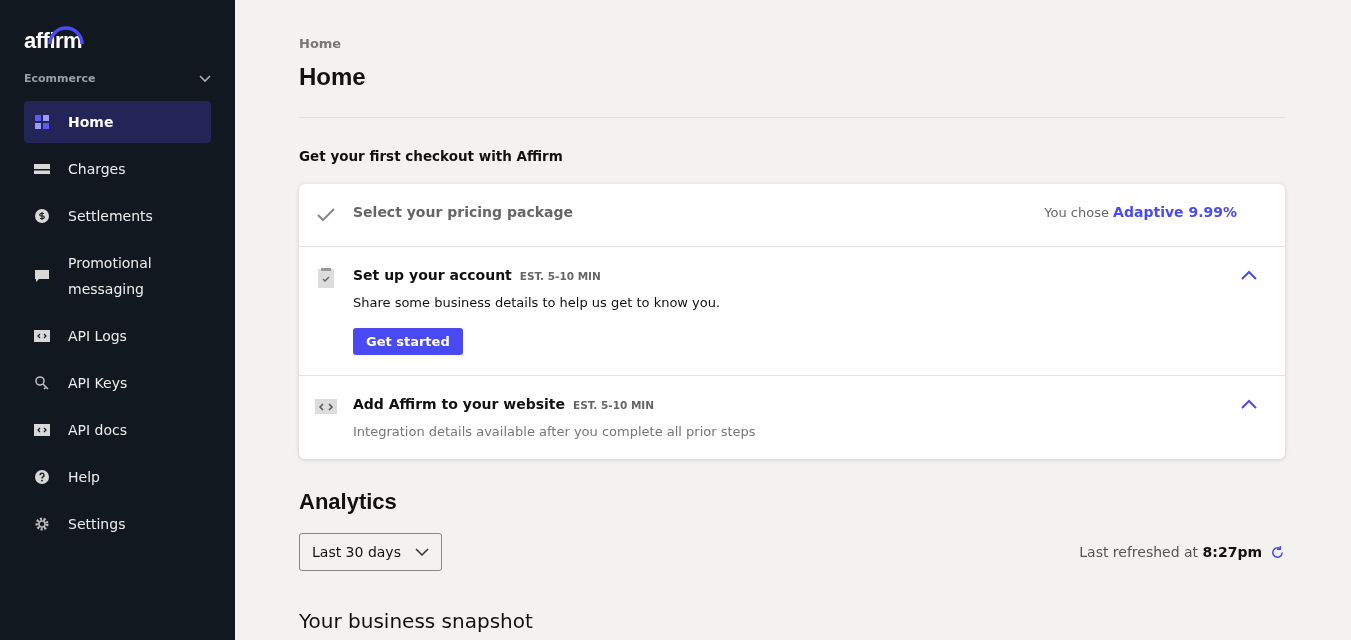  I want to click on section-heading: Get your first checkout with Affirm, so click(431, 156).